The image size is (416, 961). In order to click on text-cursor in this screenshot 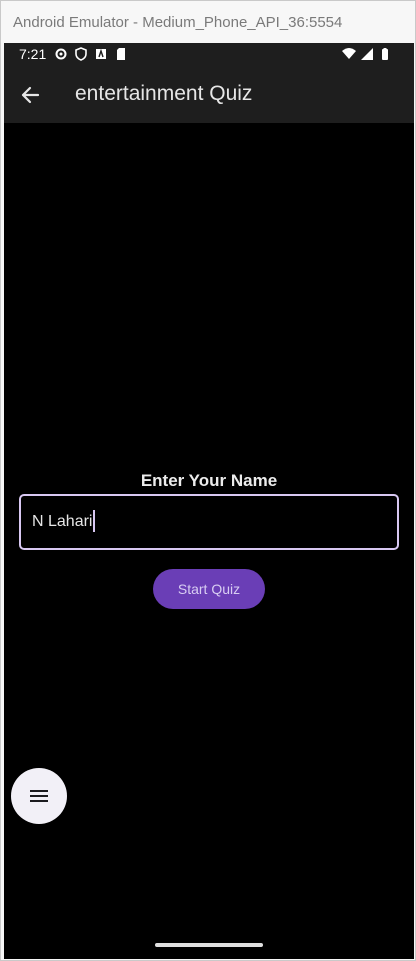, I will do `click(94, 521)`.